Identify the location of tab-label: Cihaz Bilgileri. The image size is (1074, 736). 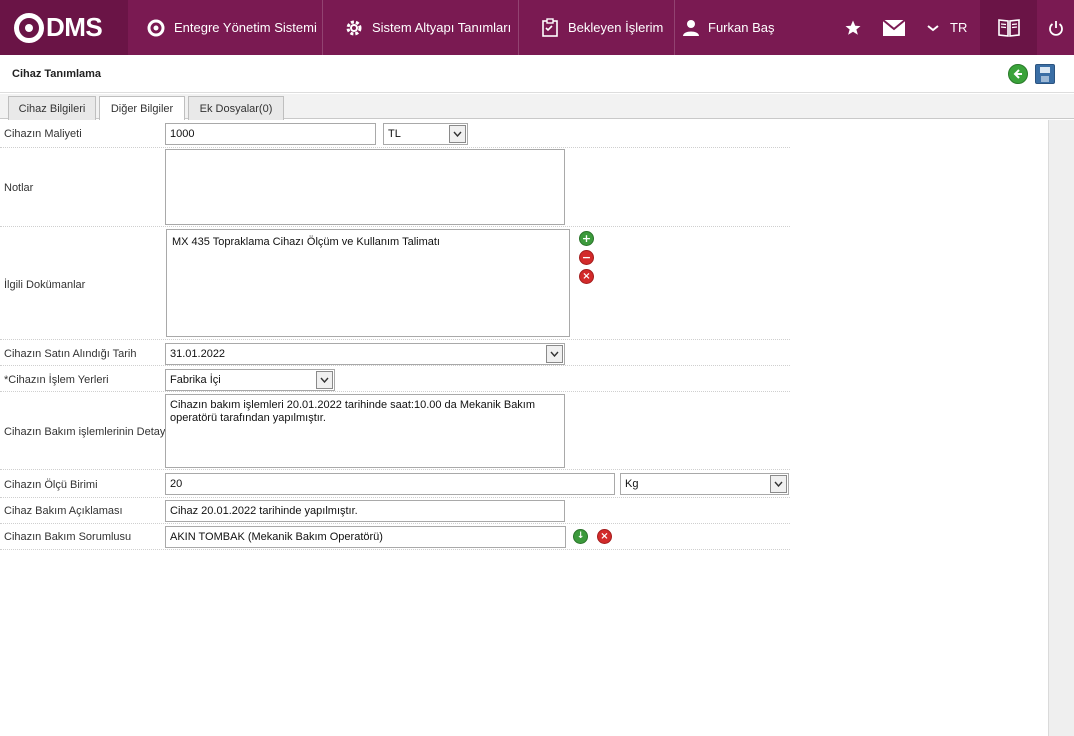
(52, 108).